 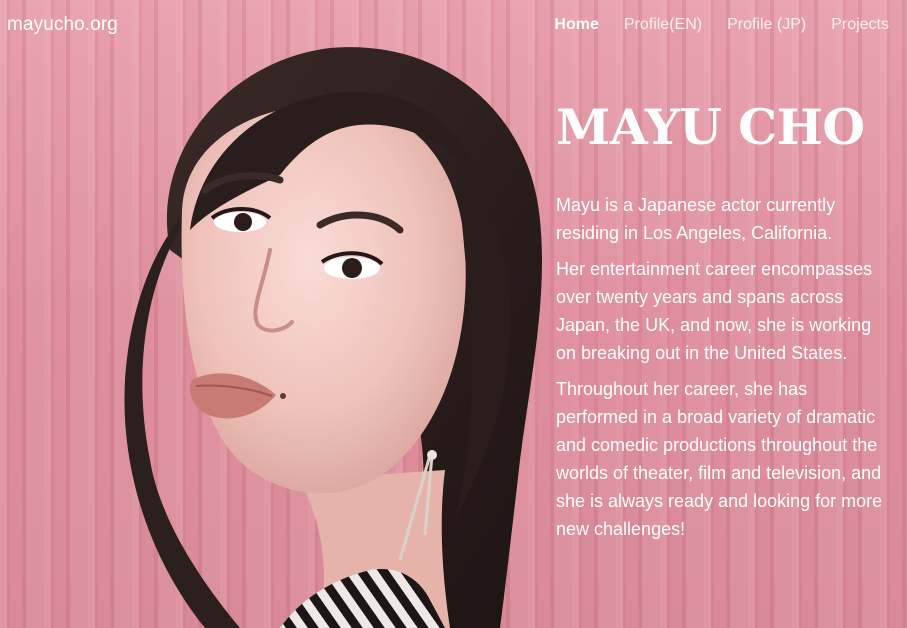 What do you see at coordinates (860, 25) in the screenshot?
I see `nav-link-projects: Projects` at bounding box center [860, 25].